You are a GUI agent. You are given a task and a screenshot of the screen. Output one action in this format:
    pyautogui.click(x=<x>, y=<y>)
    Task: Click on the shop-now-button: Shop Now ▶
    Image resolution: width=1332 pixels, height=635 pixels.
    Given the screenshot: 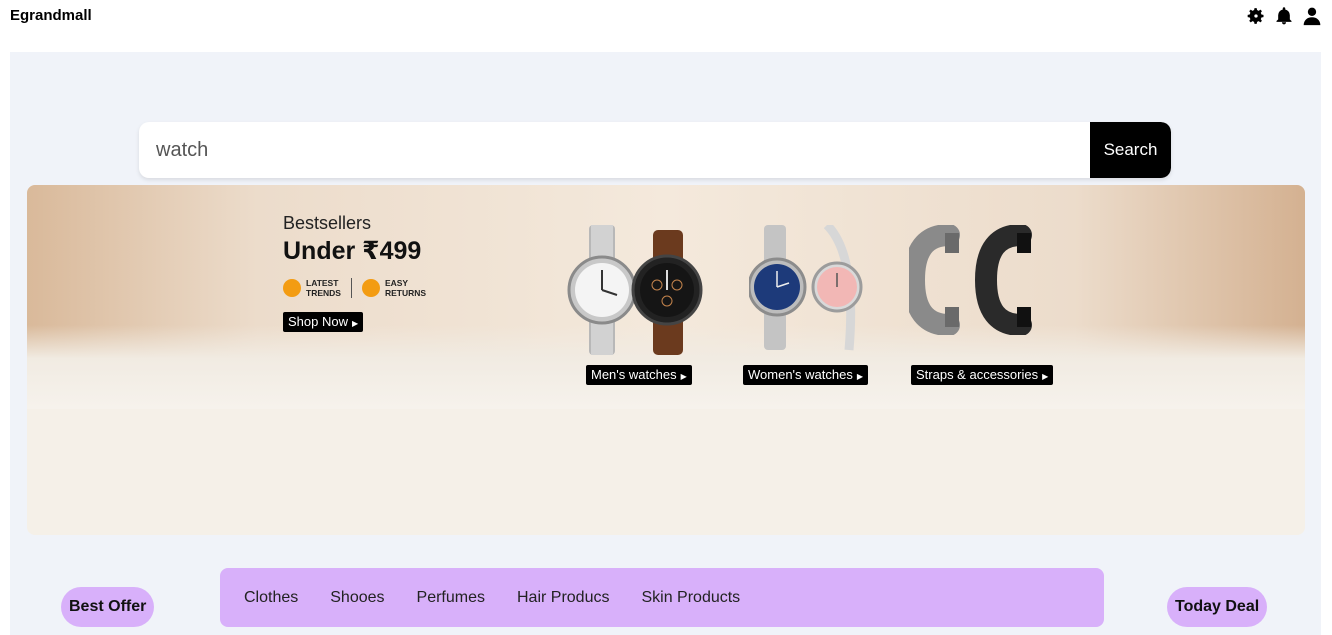 What is the action you would take?
    pyautogui.click(x=323, y=322)
    